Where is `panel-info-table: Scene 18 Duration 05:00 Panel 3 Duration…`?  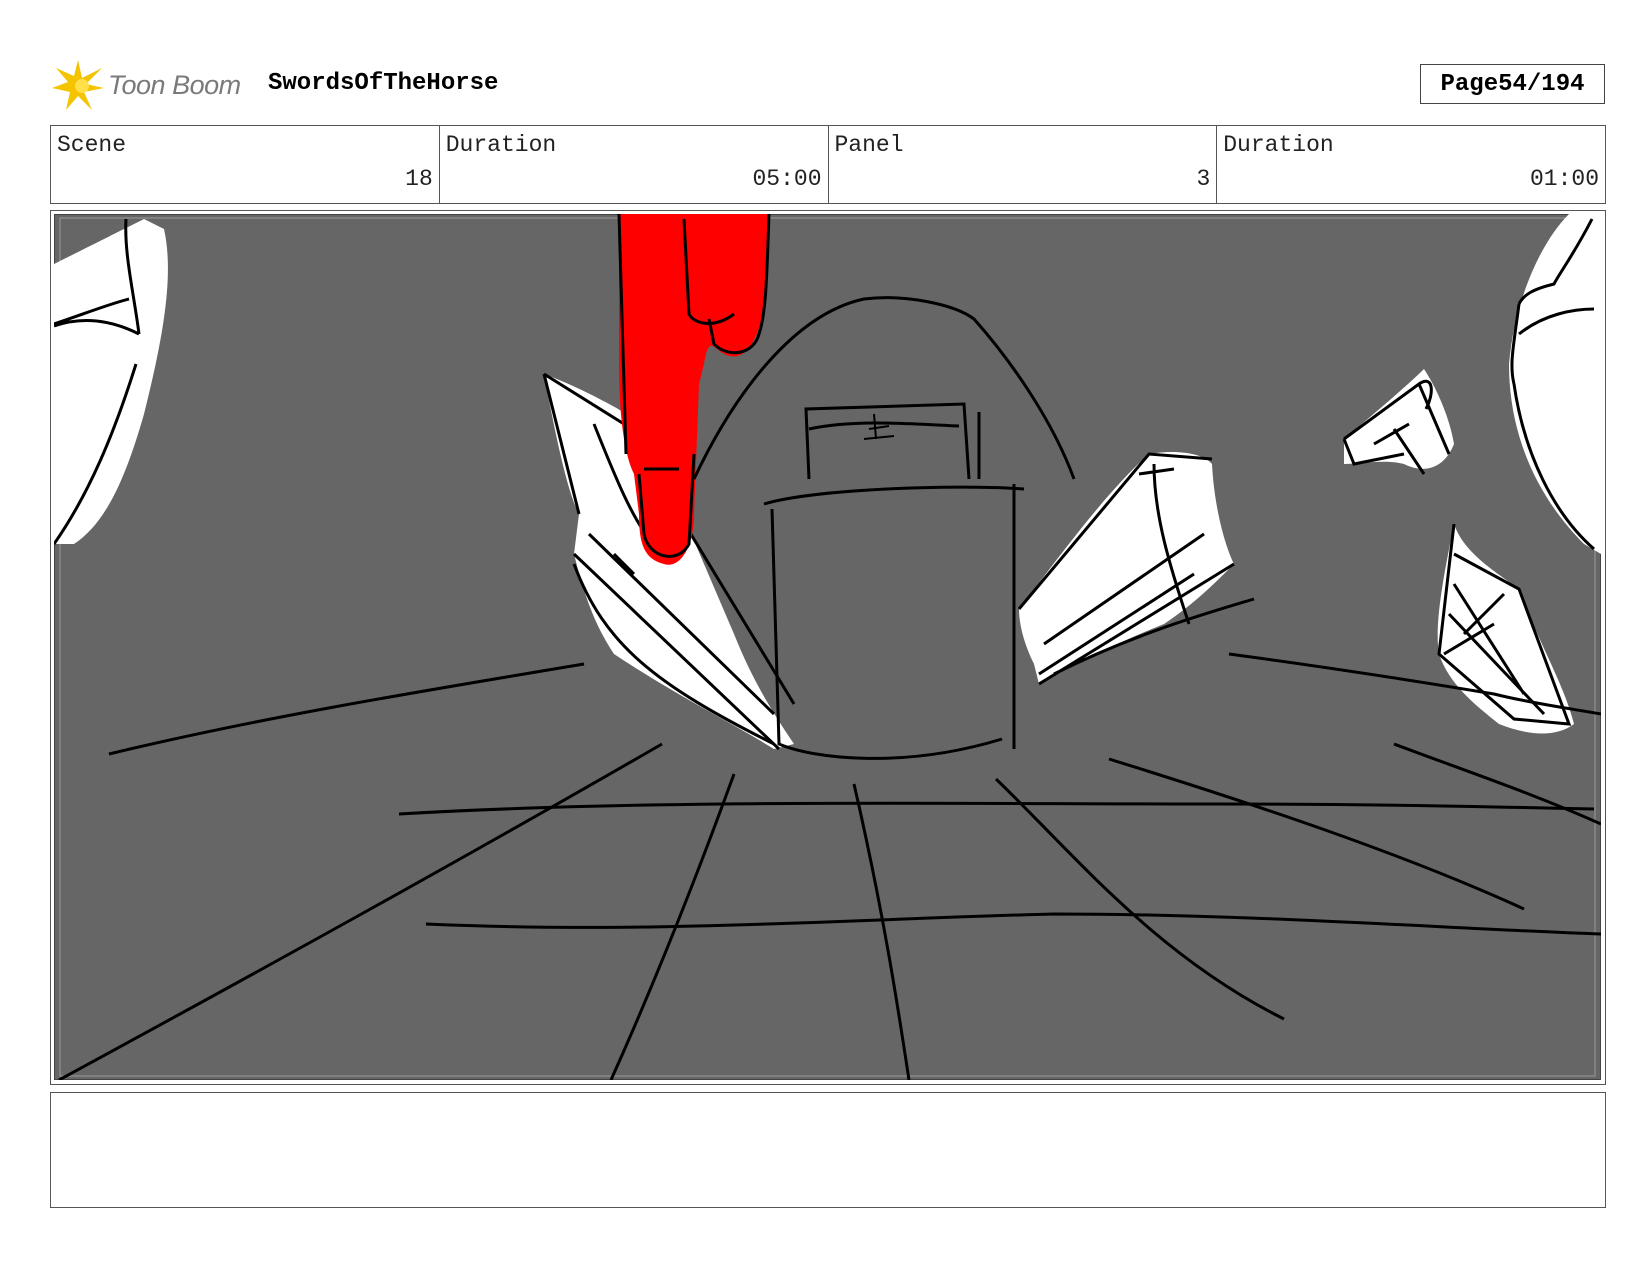 panel-info-table: Scene 18 Duration 05:00 Panel 3 Duration… is located at coordinates (828, 164).